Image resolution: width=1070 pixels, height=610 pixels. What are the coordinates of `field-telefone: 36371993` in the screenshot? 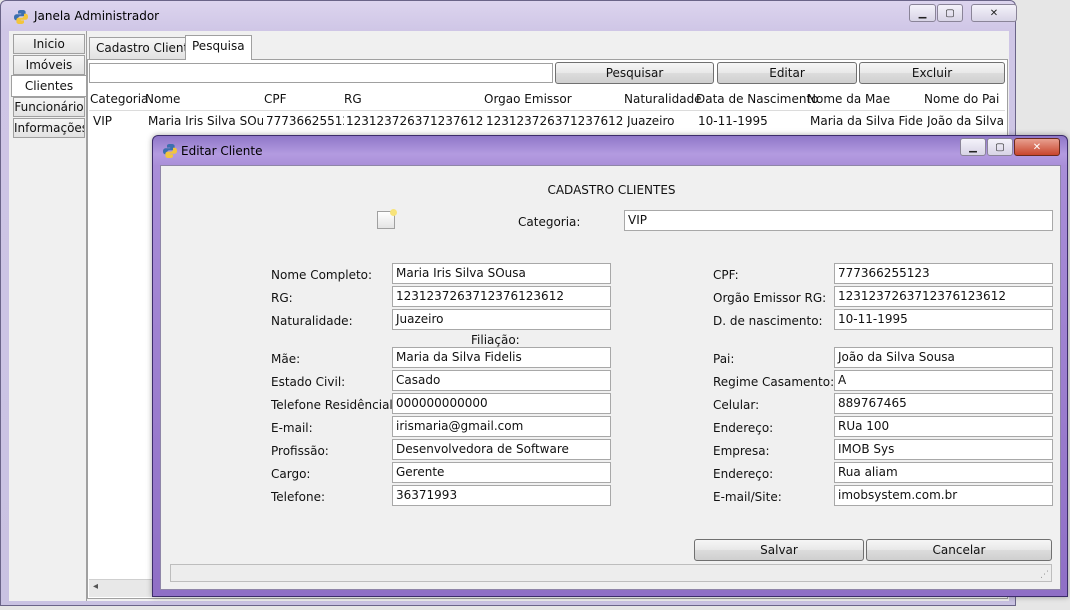 It's located at (501, 495).